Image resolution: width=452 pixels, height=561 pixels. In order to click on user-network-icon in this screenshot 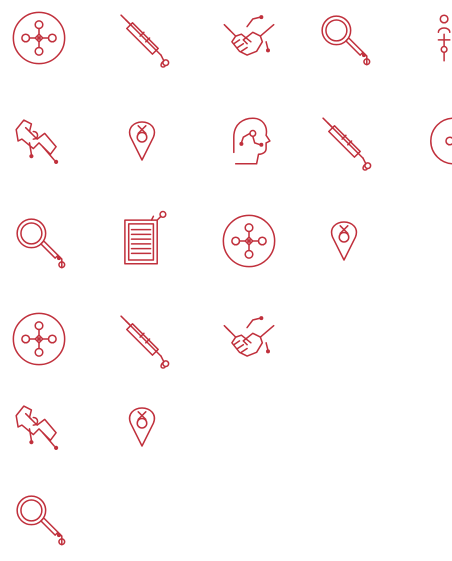, I will do `click(444, 38)`.